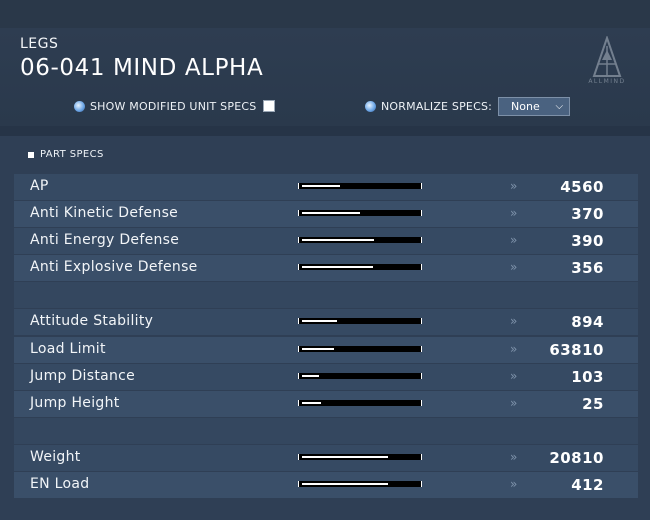  What do you see at coordinates (105, 240) in the screenshot?
I see `spec-label: Anti Energy Defense` at bounding box center [105, 240].